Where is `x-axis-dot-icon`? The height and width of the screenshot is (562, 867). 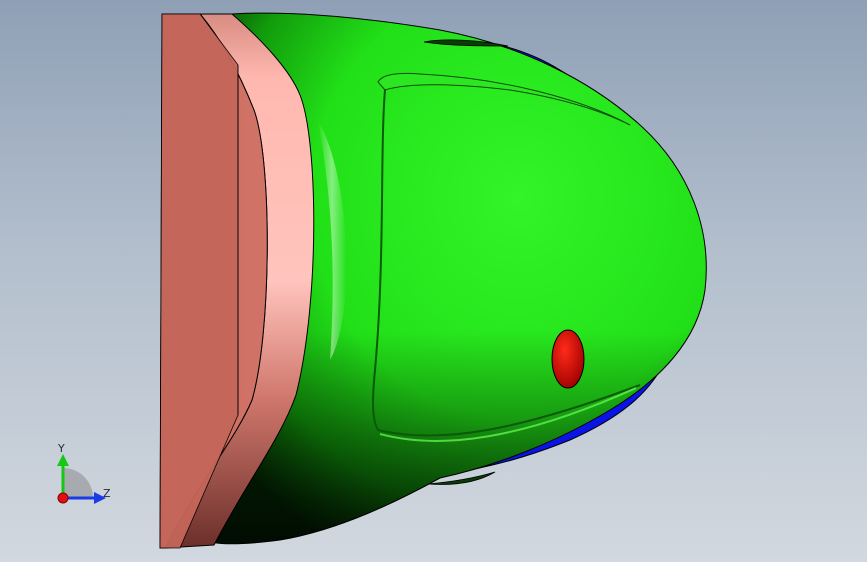
x-axis-dot-icon is located at coordinates (63, 498).